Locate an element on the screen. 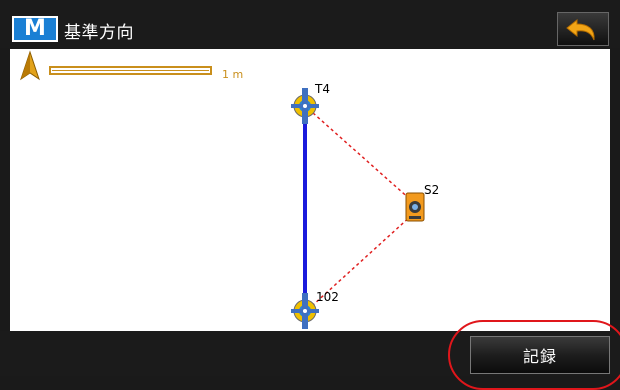 The height and width of the screenshot is (390, 620). back-button is located at coordinates (583, 29).